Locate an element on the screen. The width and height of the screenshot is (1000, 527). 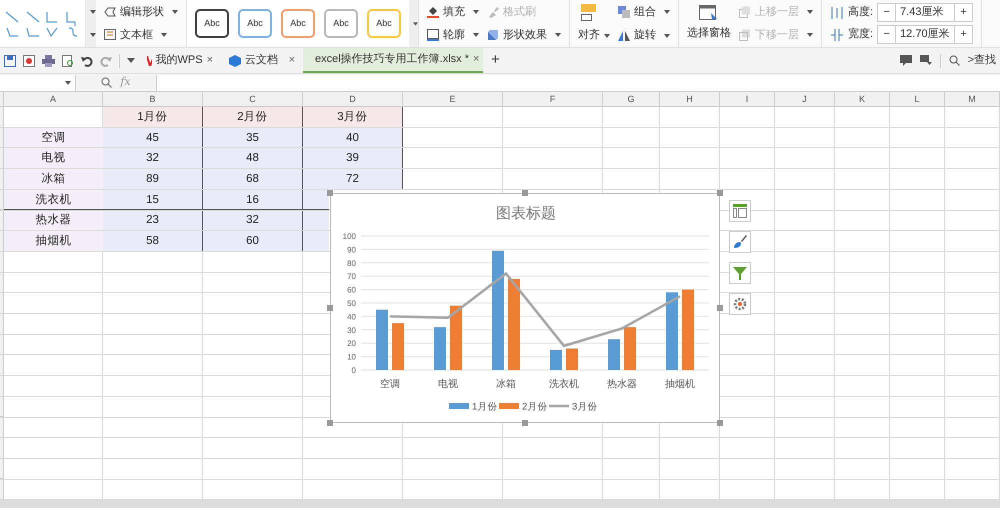
width-spinner: − 12.70厘米 + is located at coordinates (925, 34).